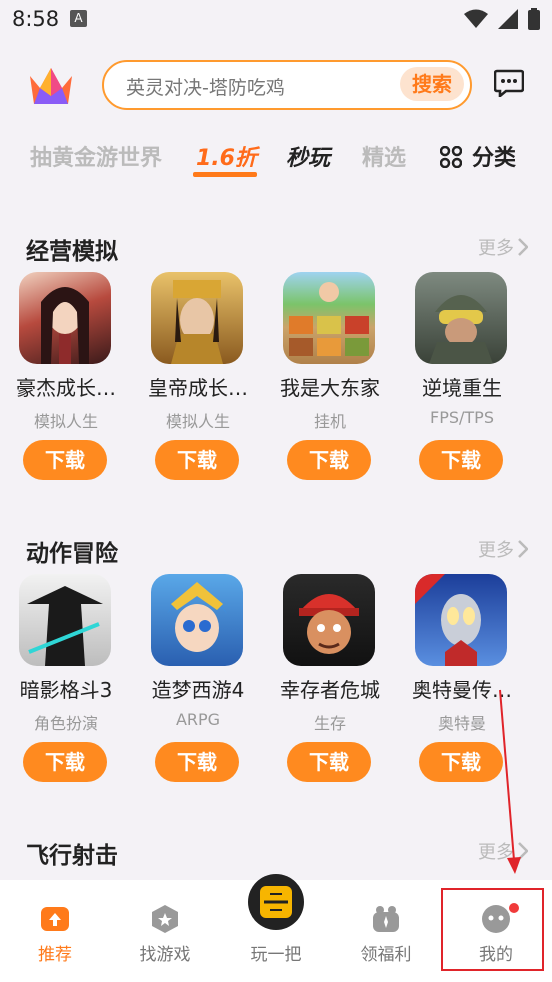  What do you see at coordinates (330, 388) in the screenshot?
I see `game-name: 我是大东家` at bounding box center [330, 388].